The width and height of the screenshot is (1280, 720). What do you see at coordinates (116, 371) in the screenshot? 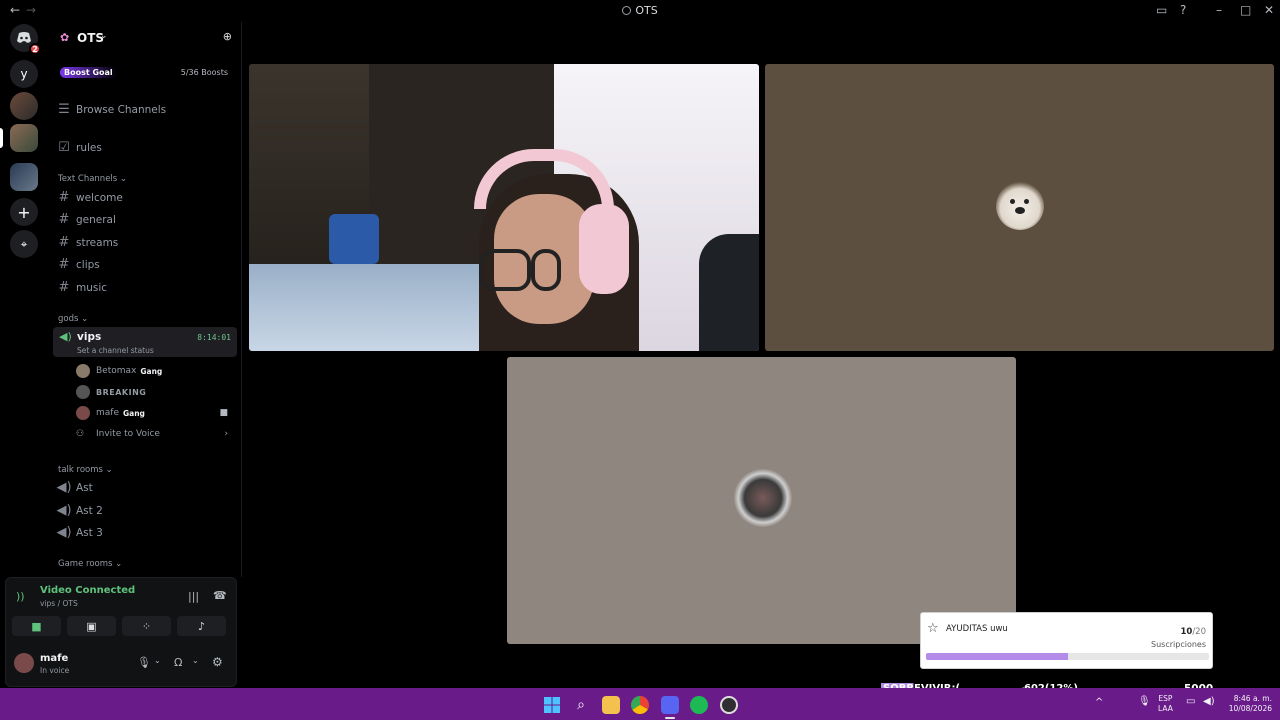
I see `member-name: Betomax` at bounding box center [116, 371].